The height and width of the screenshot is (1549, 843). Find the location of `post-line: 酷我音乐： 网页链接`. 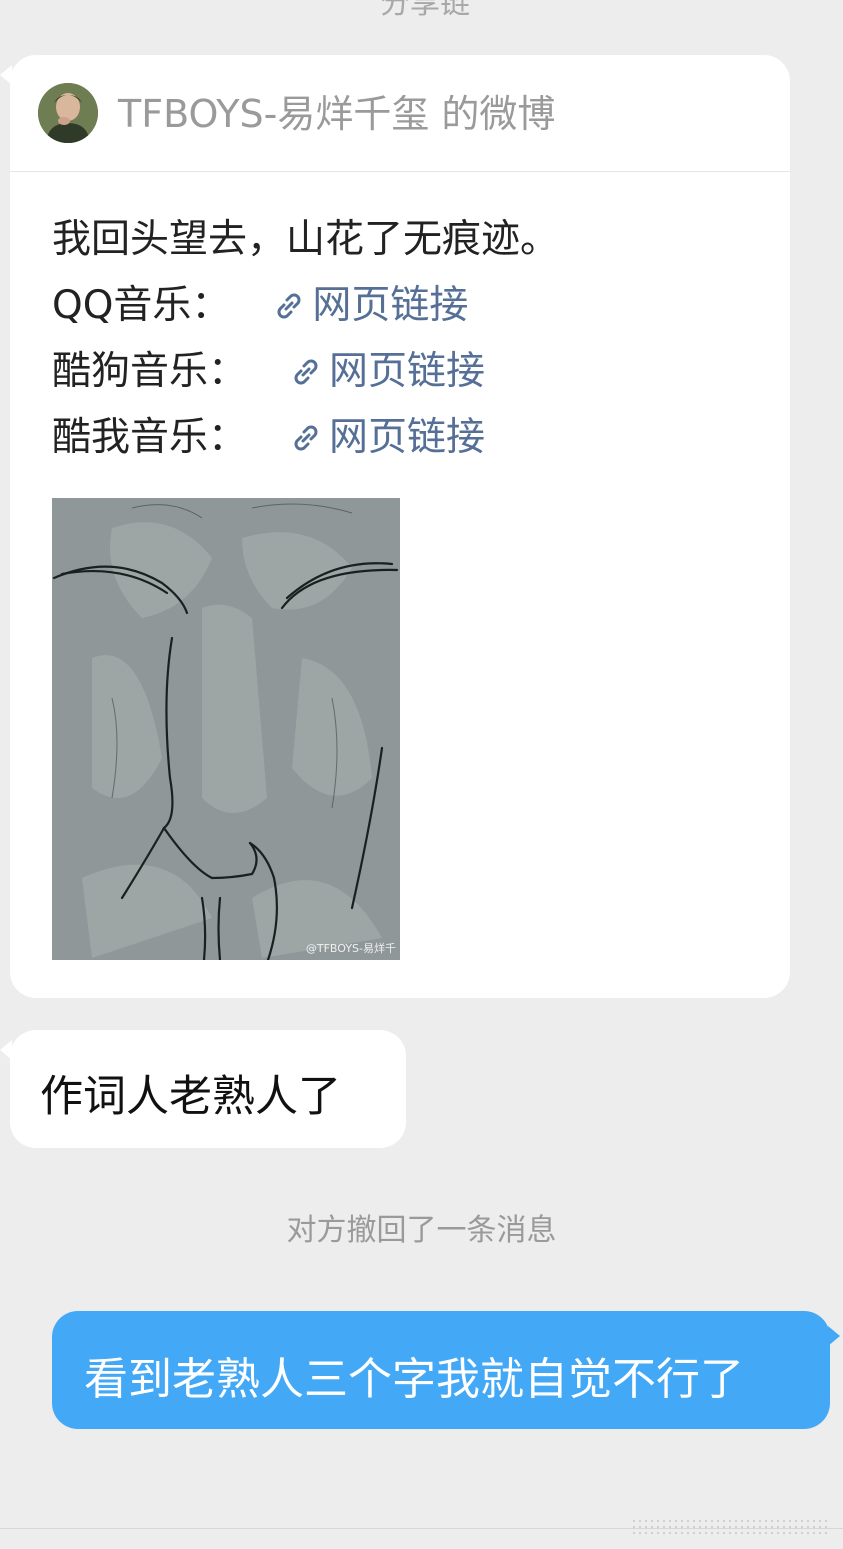

post-line: 酷我音乐： 网页链接 is located at coordinates (305, 438).